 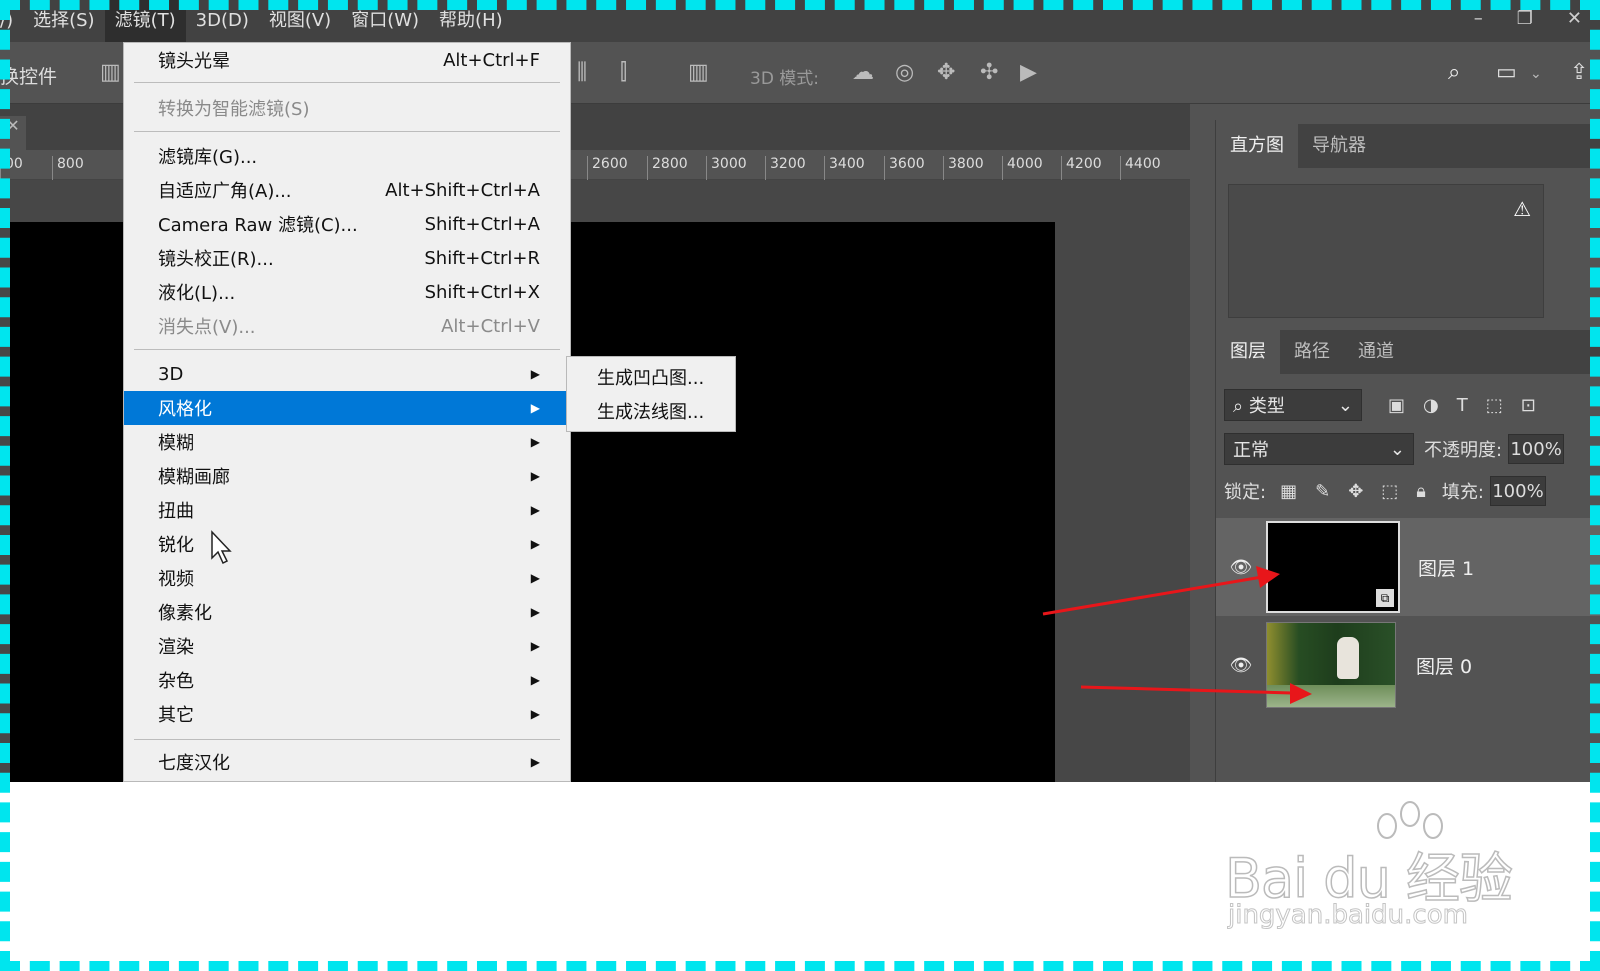 I want to click on annotation-arrows, so click(x=1177, y=635).